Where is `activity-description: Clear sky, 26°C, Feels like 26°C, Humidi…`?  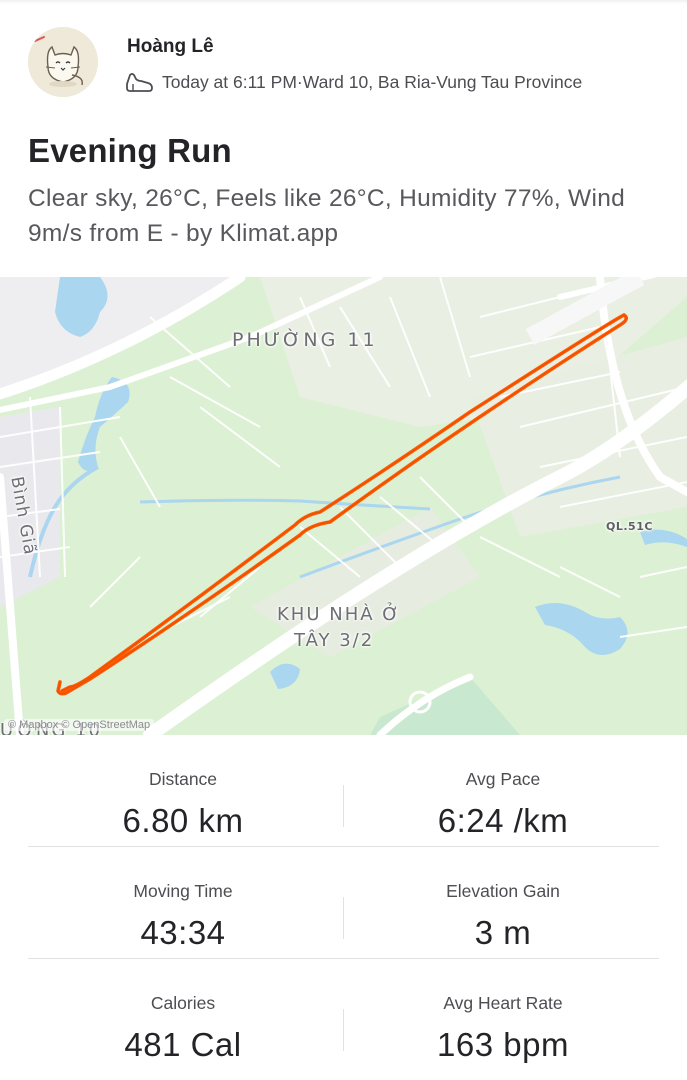 activity-description: Clear sky, 26°C, Feels like 26°C, Humidi… is located at coordinates (327, 216).